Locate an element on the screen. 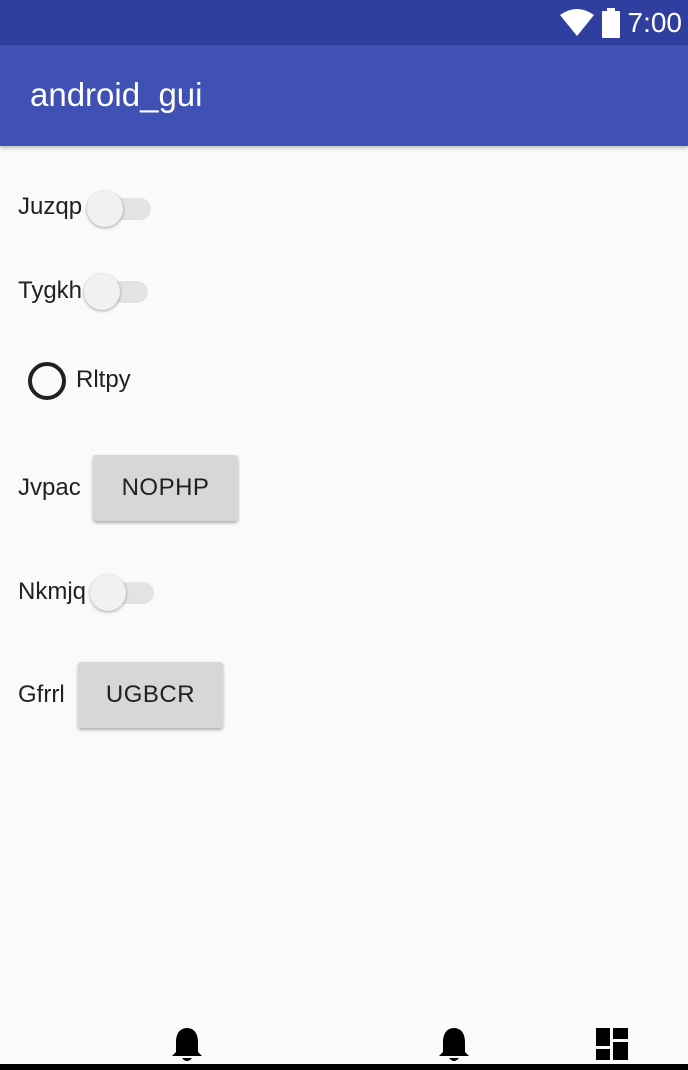  nophp-button: NOPHP is located at coordinates (165, 488).